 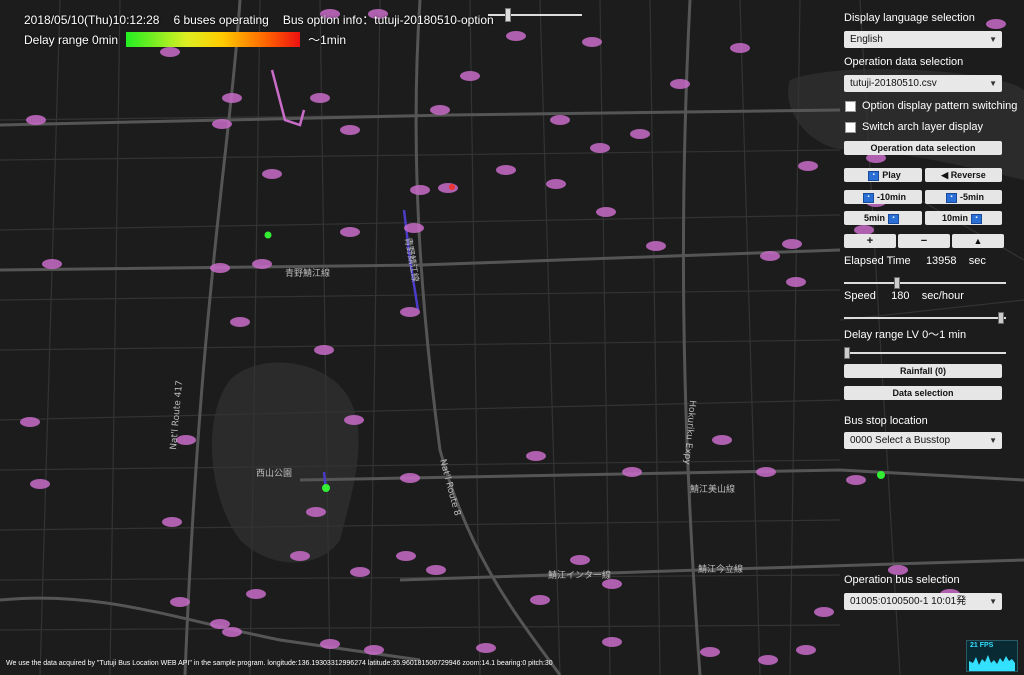 What do you see at coordinates (925, 283) in the screenshot?
I see `elapsed-slider` at bounding box center [925, 283].